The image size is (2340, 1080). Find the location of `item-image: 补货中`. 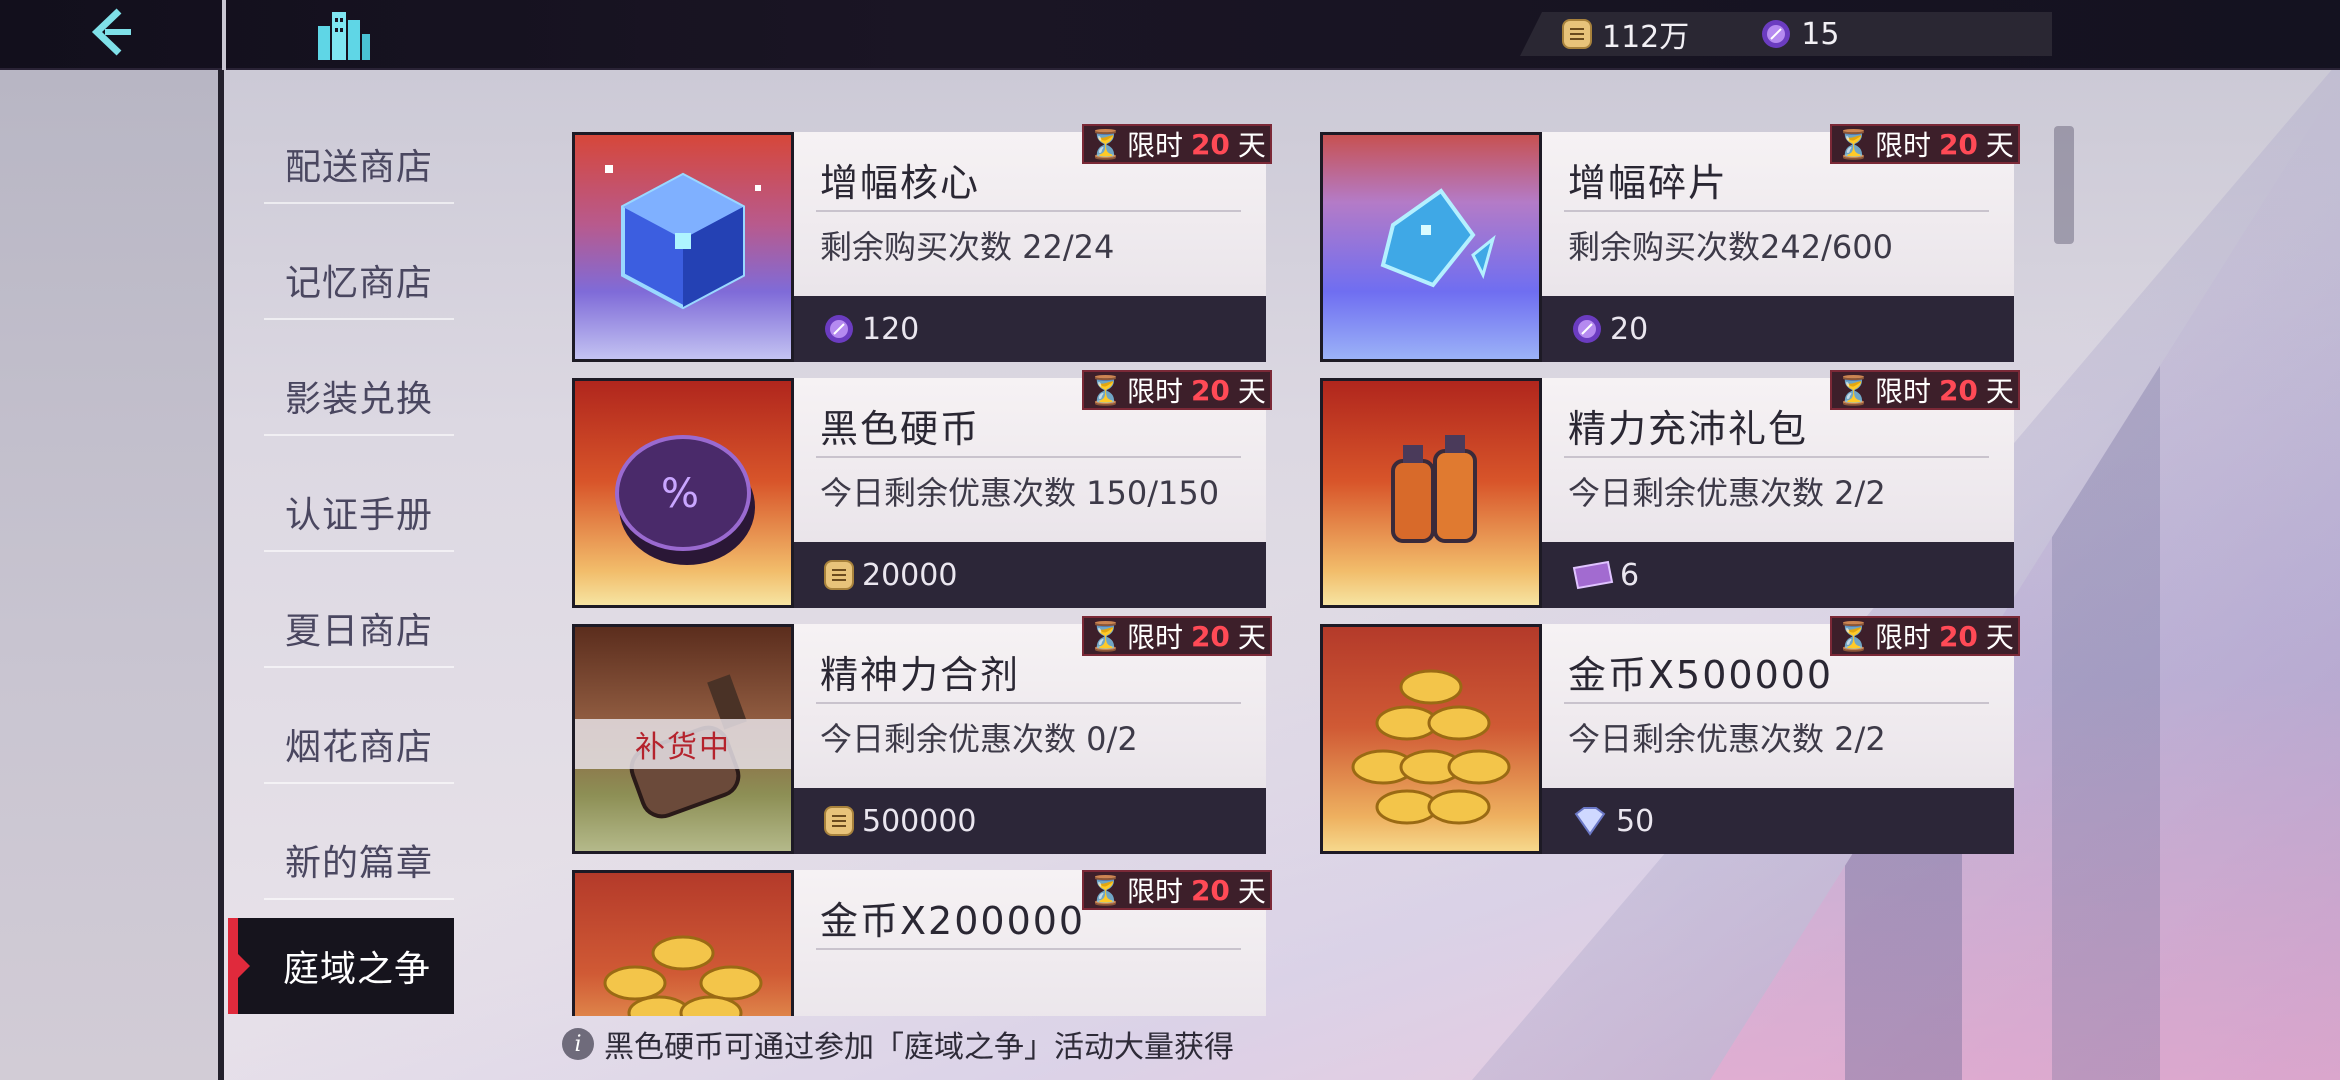

item-image: 补货中 is located at coordinates (683, 739).